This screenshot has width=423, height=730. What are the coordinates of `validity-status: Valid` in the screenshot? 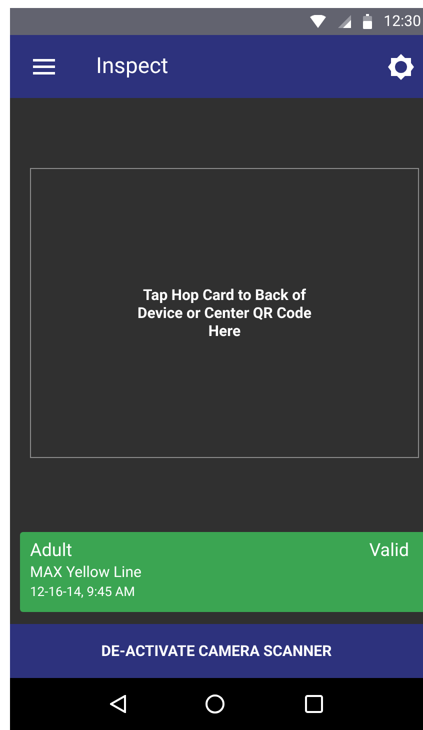 It's located at (389, 550).